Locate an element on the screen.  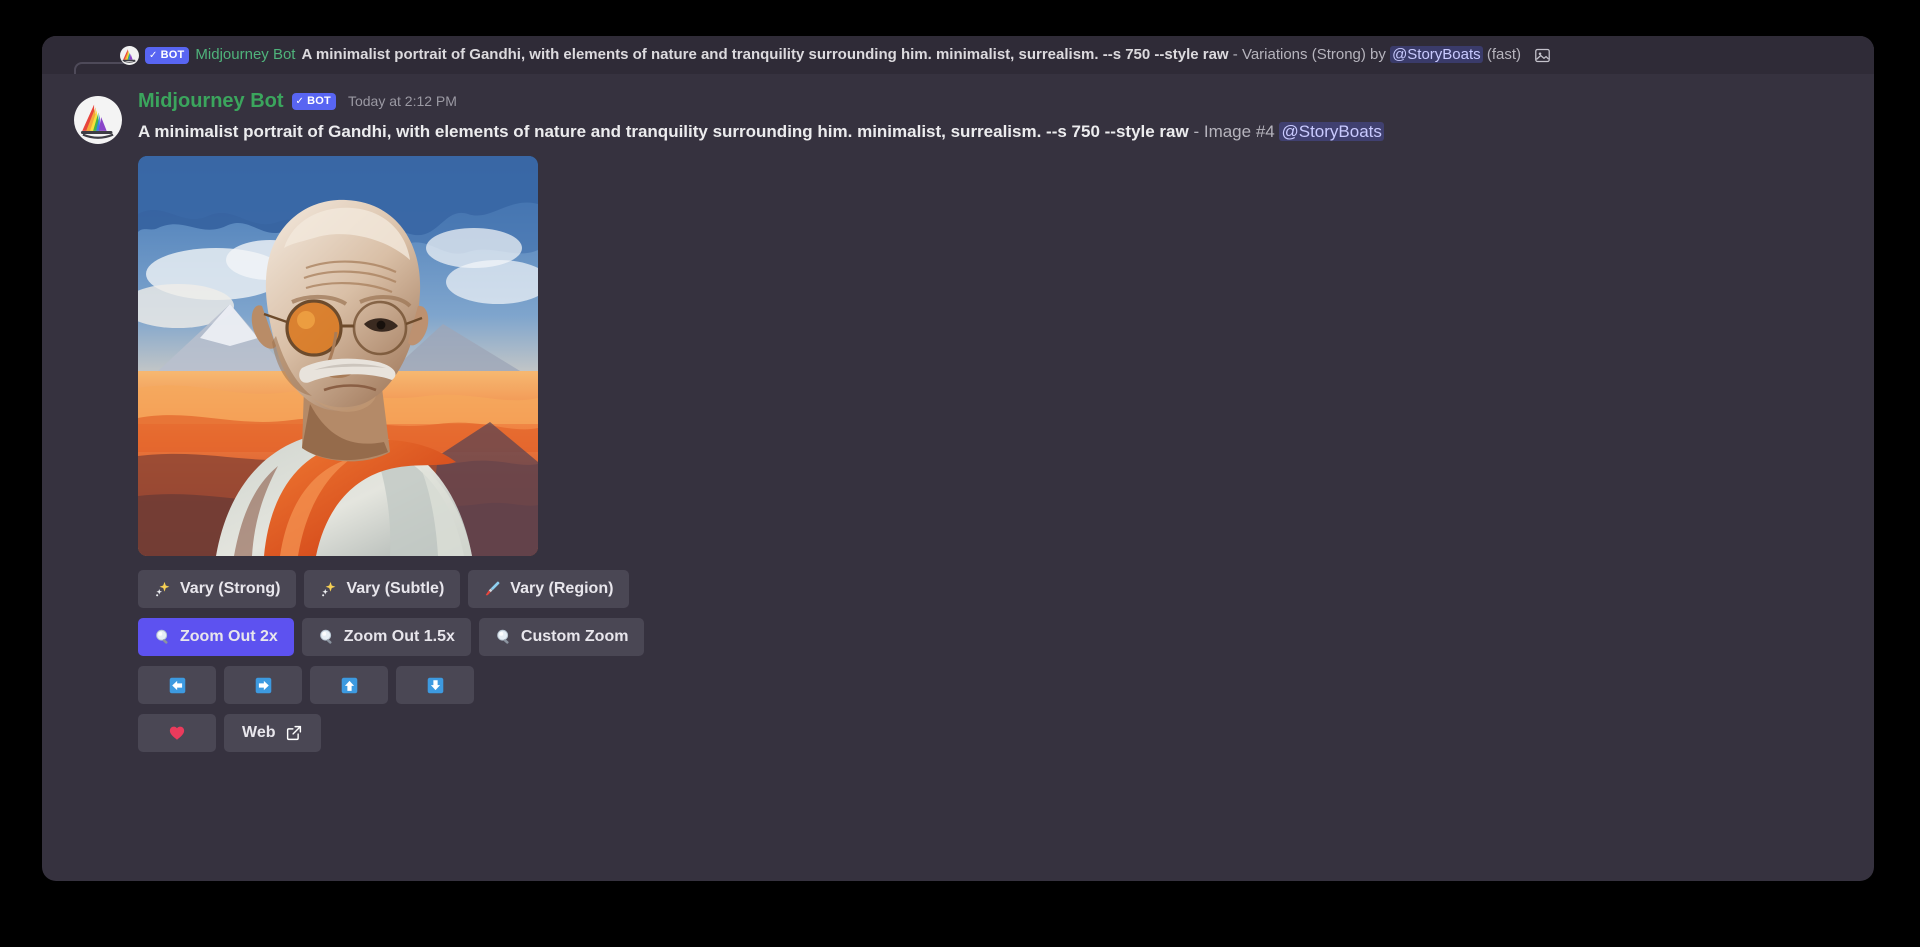
pan-down-button is located at coordinates (435, 685).